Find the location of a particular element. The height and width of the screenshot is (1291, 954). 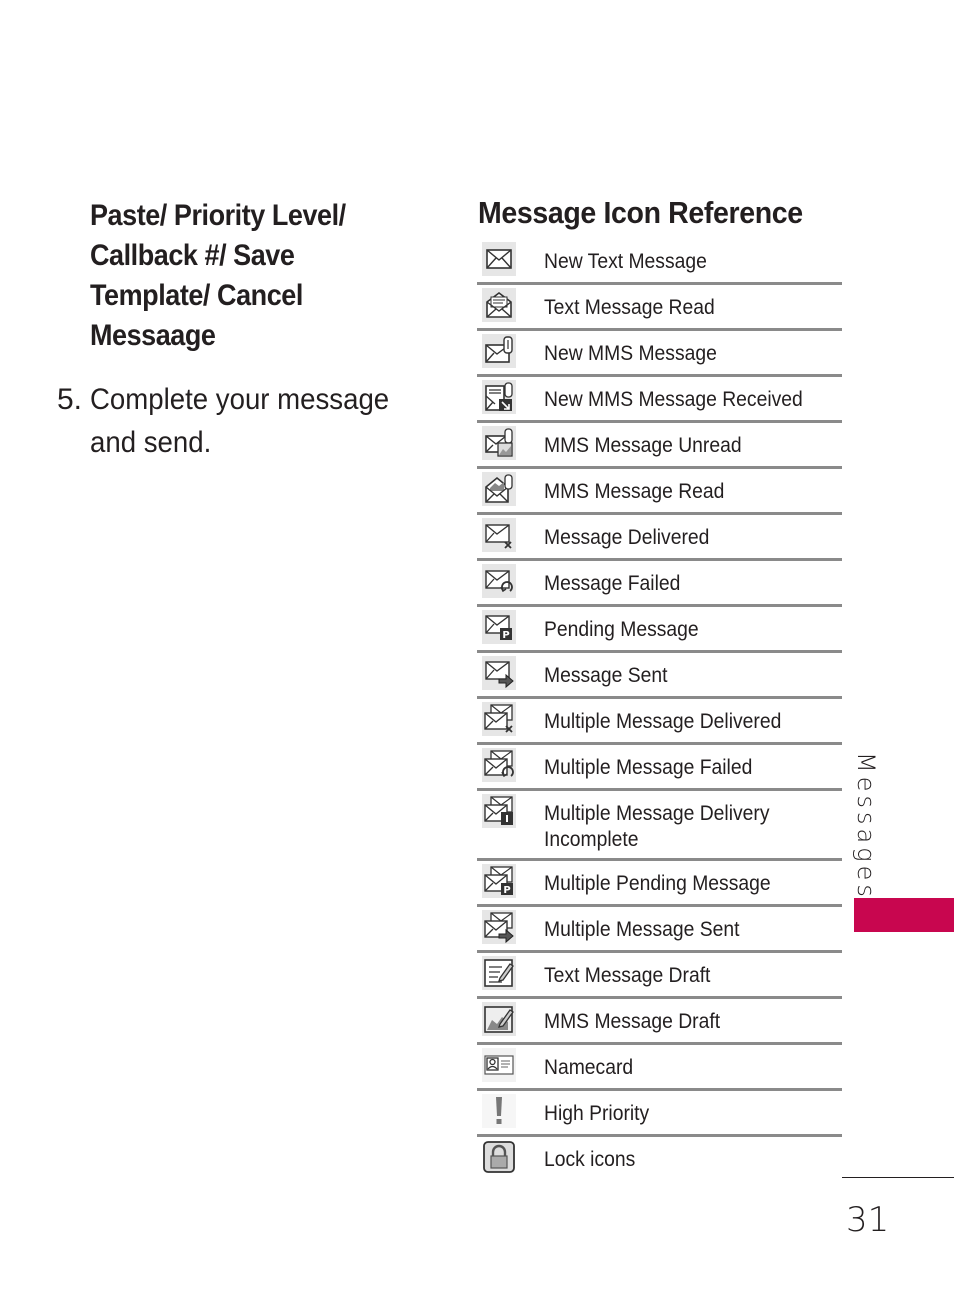

icon-row-label: New MMS Message Received is located at coordinates (673, 399).